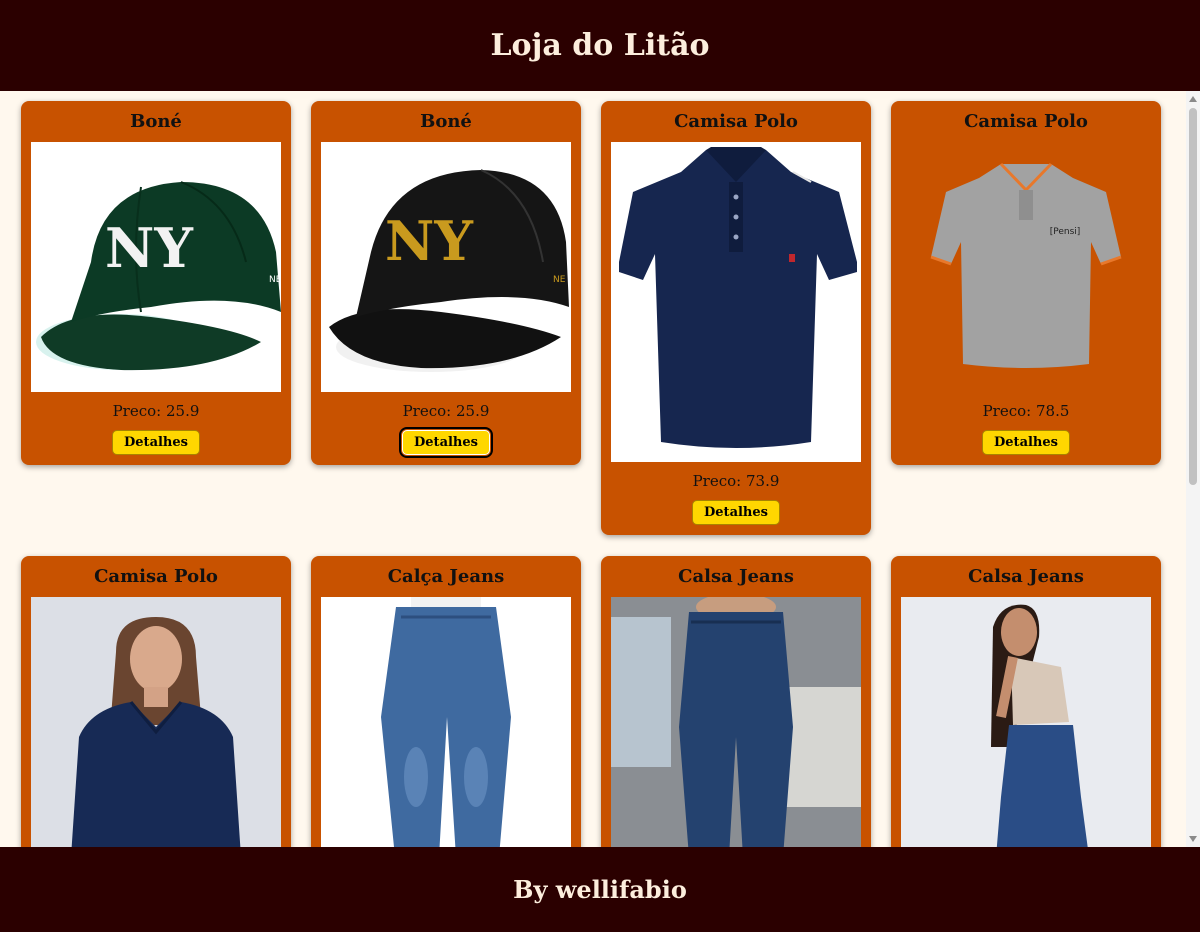  I want to click on jeans-image, so click(446, 722).